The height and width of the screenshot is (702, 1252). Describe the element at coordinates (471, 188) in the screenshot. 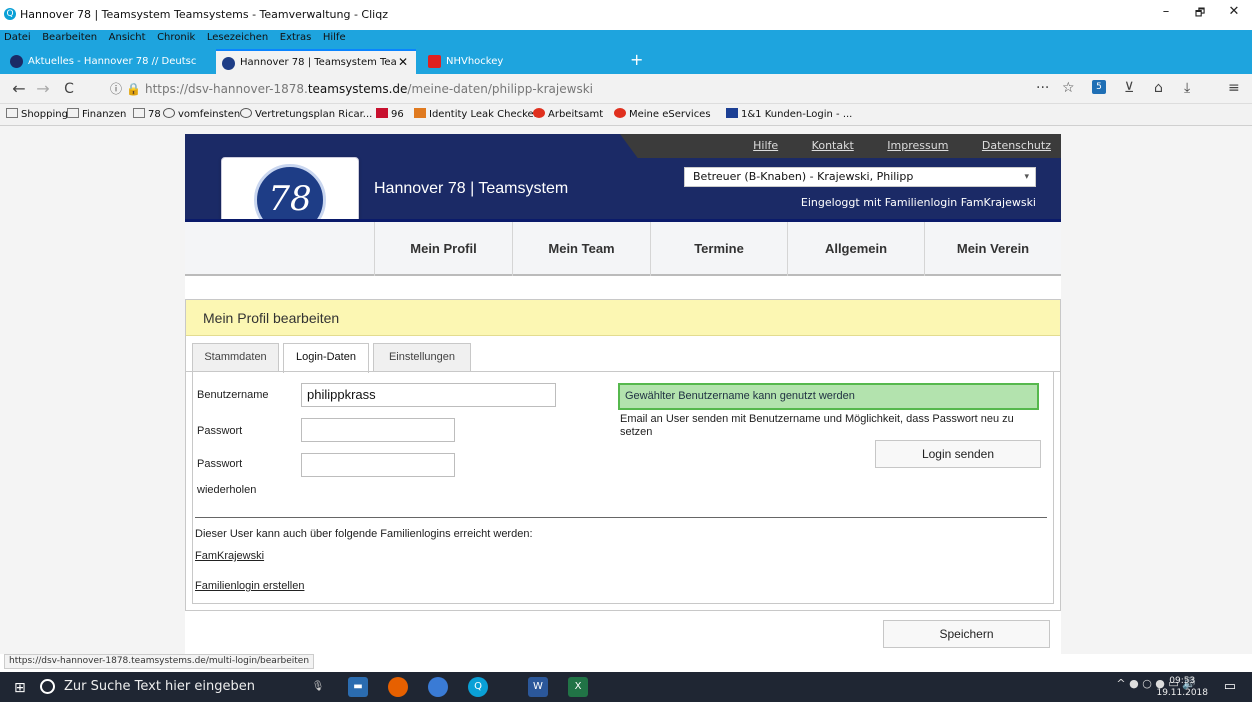

I see `site-title: Hannover 78 | Teamsystem` at that location.